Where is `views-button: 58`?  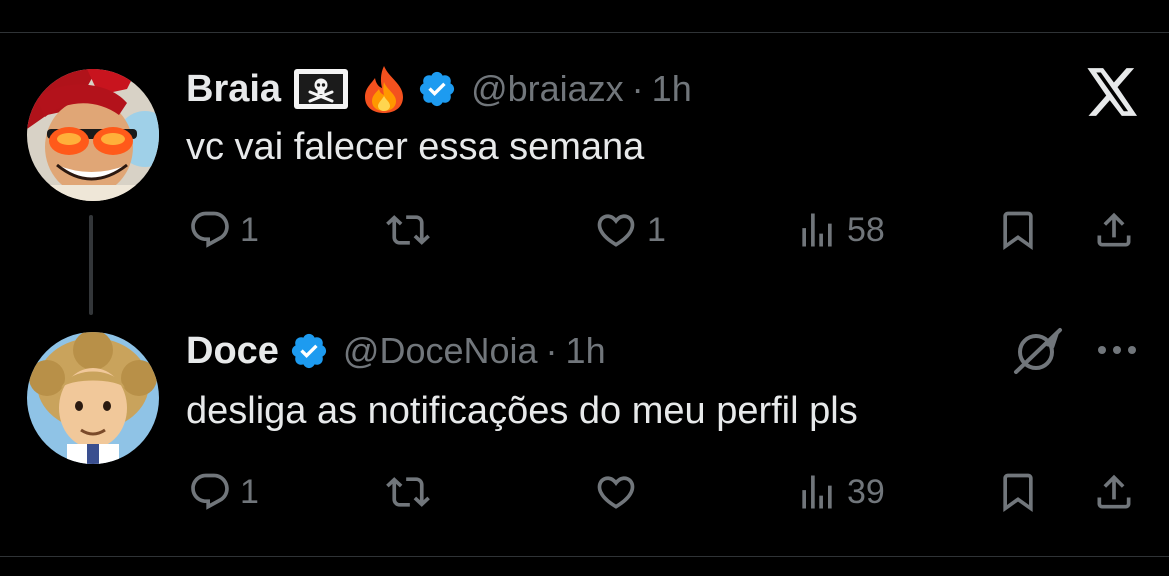 views-button: 58 is located at coordinates (840, 230).